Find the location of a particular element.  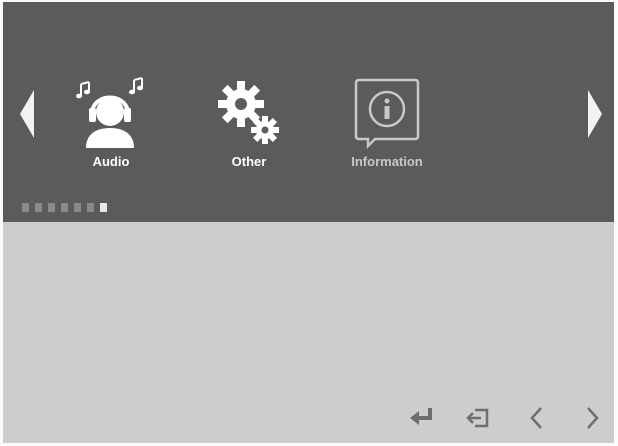

menu-item-audio: Audio is located at coordinates (111, 122).